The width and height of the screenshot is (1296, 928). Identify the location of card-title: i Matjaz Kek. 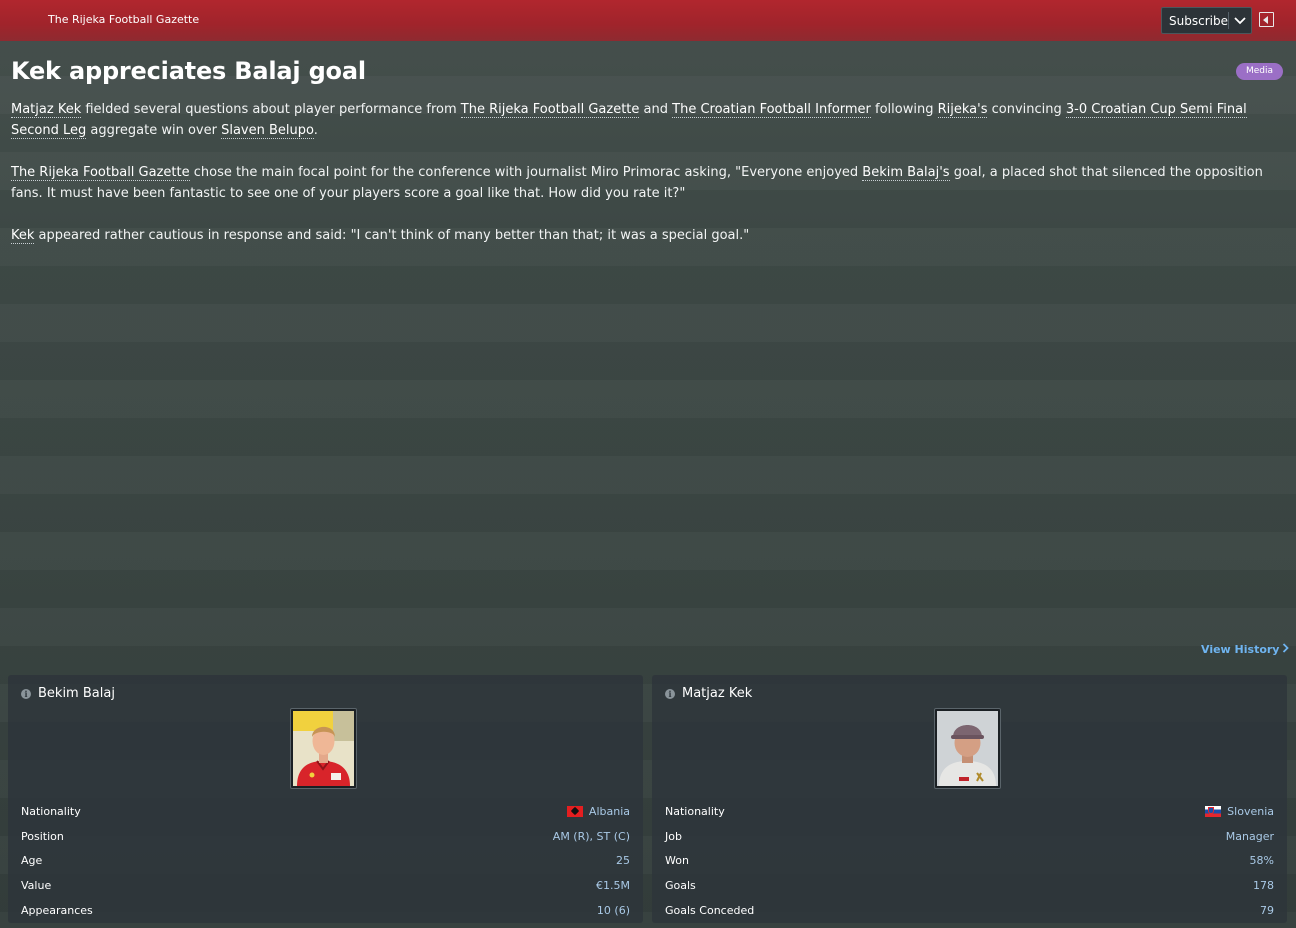
(708, 693).